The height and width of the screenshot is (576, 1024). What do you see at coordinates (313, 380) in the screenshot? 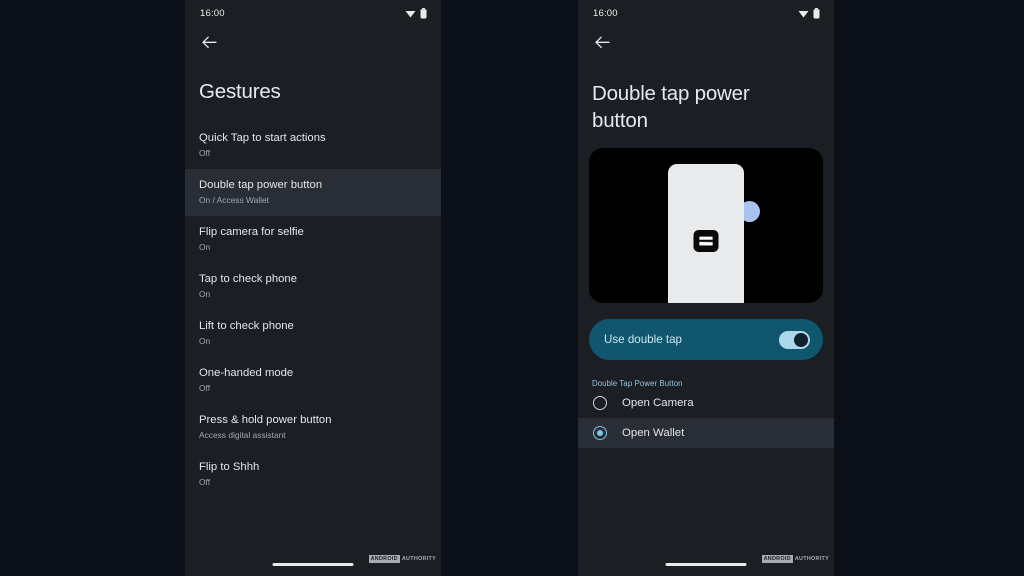
I see `list-item: One-handed mode Off` at bounding box center [313, 380].